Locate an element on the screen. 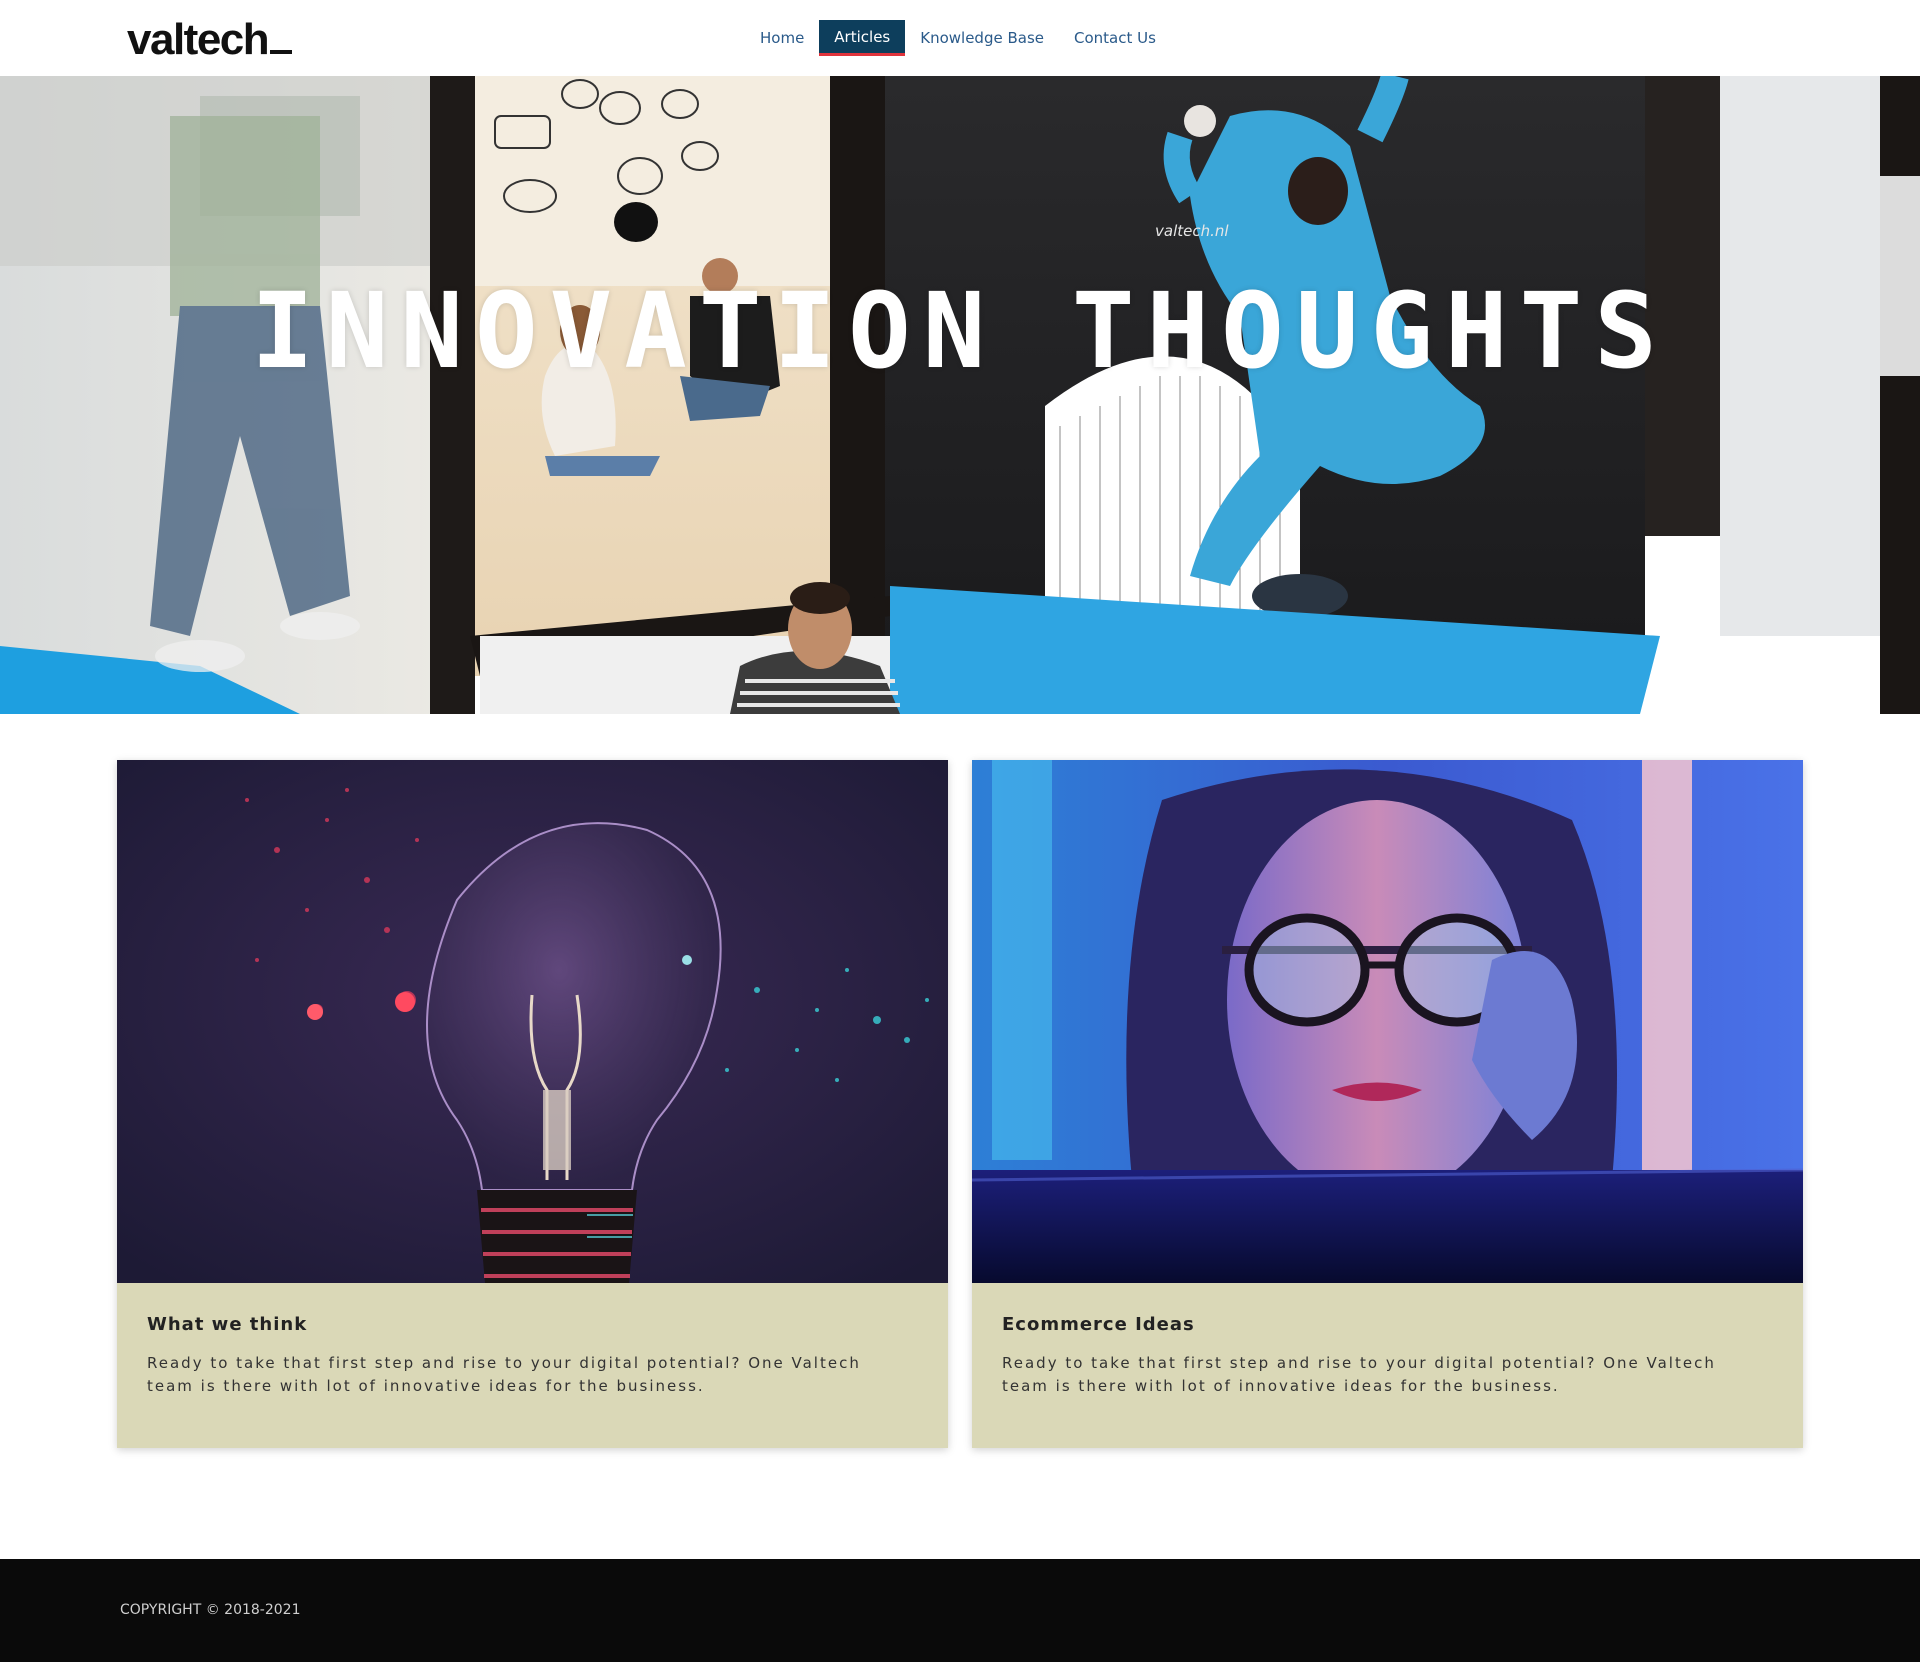 This screenshot has width=1920, height=1662. nav-contact-us: Contact Us is located at coordinates (1115, 38).